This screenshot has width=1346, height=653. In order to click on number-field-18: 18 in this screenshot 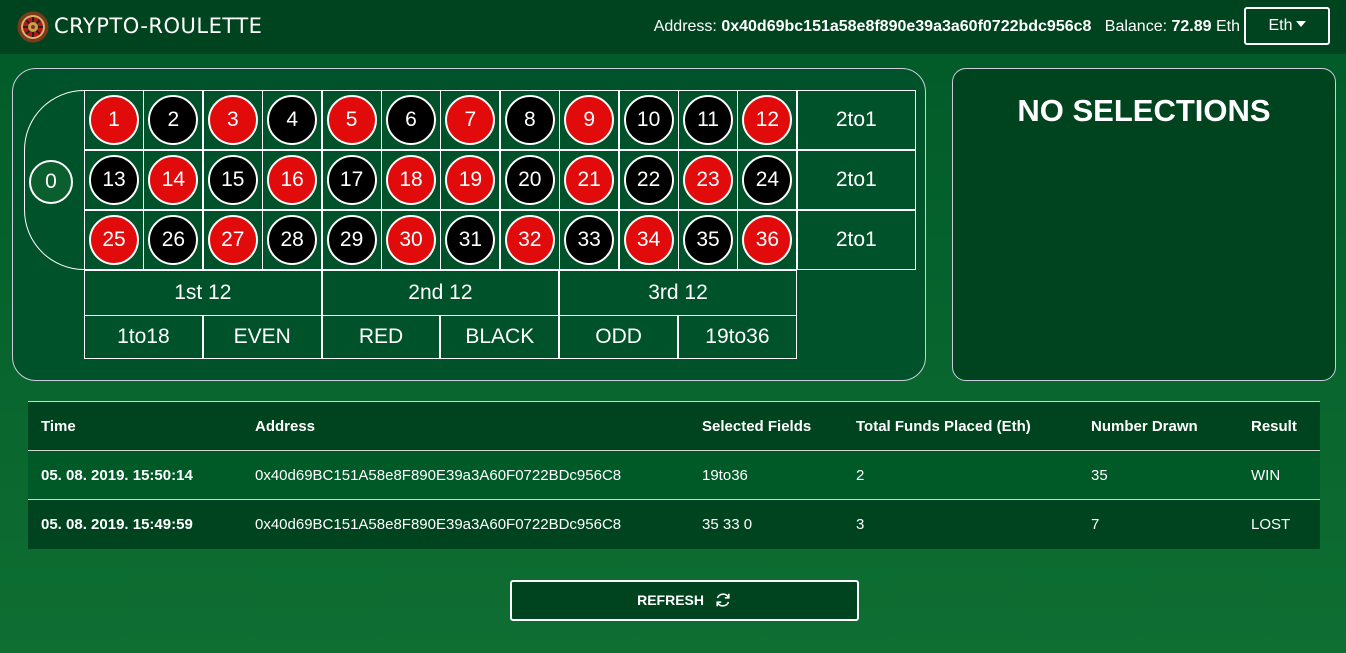, I will do `click(411, 180)`.